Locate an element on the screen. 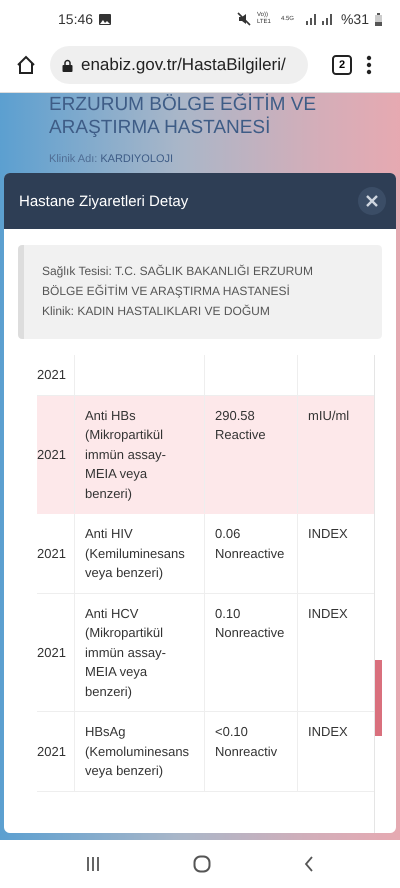 The image size is (400, 888). result-cell: <0.10 Nonreactiv is located at coordinates (251, 751).